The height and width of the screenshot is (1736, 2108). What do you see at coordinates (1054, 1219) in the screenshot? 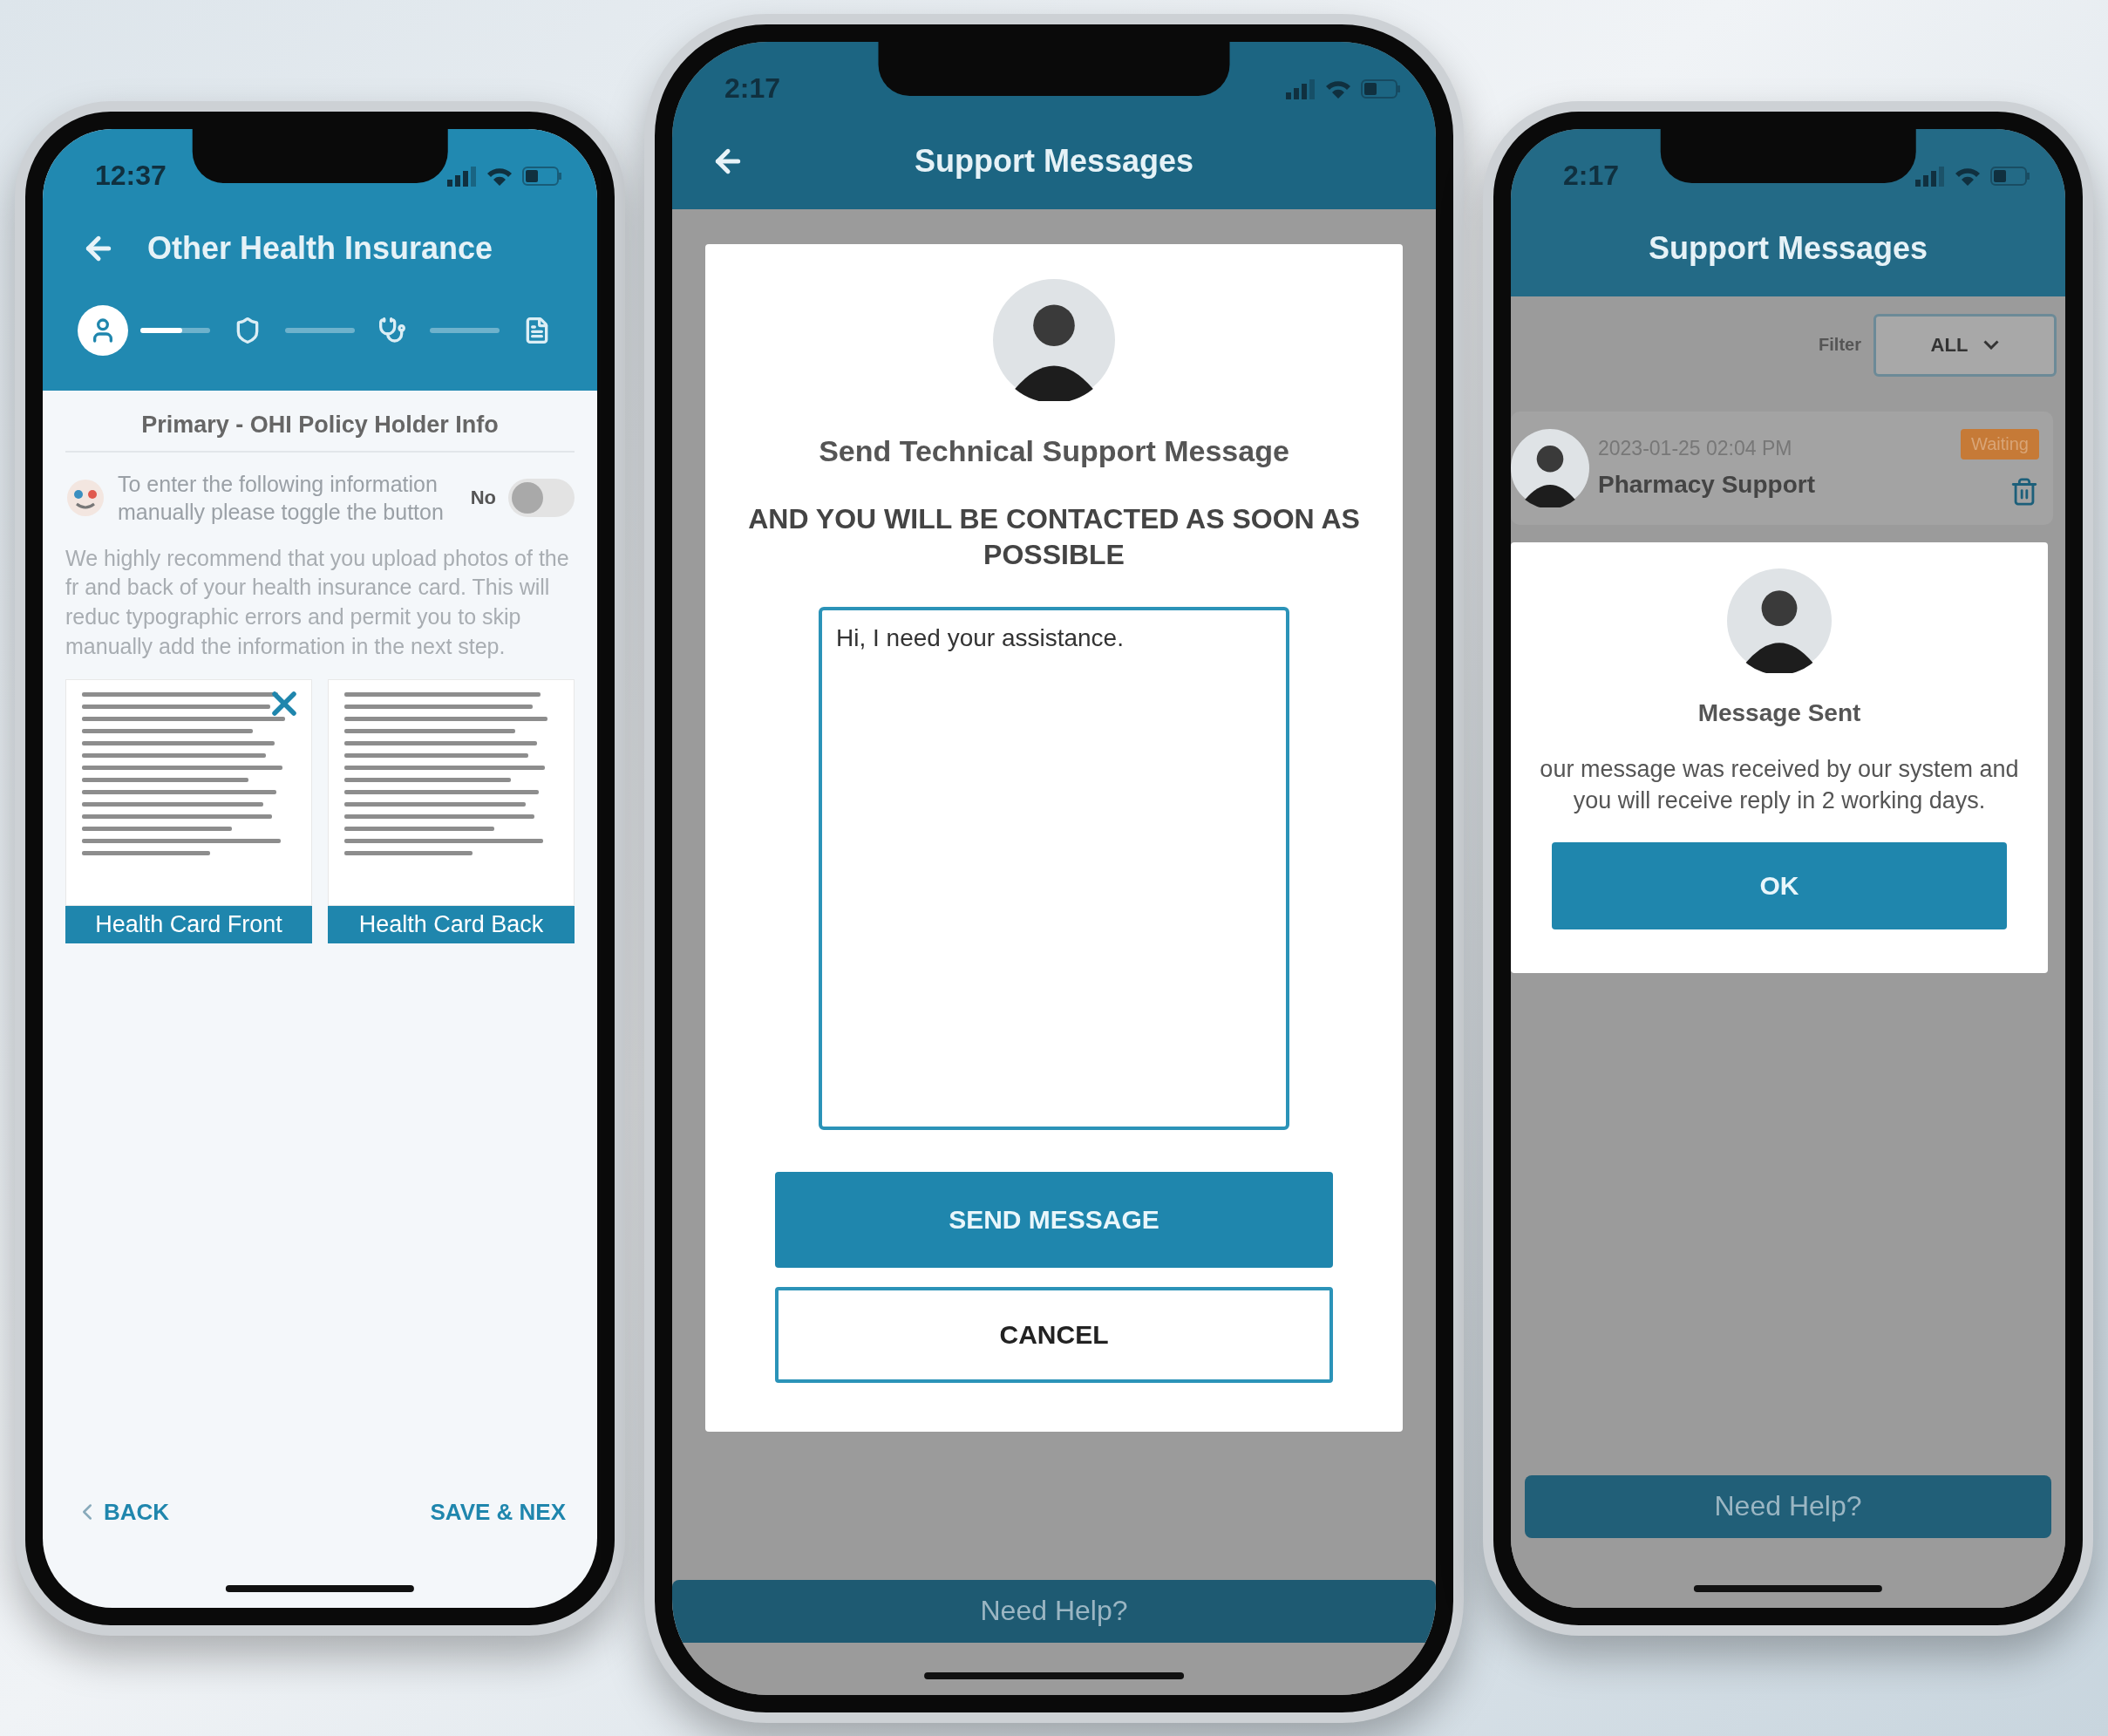
I see `send-button: SEND MESSAGE` at bounding box center [1054, 1219].